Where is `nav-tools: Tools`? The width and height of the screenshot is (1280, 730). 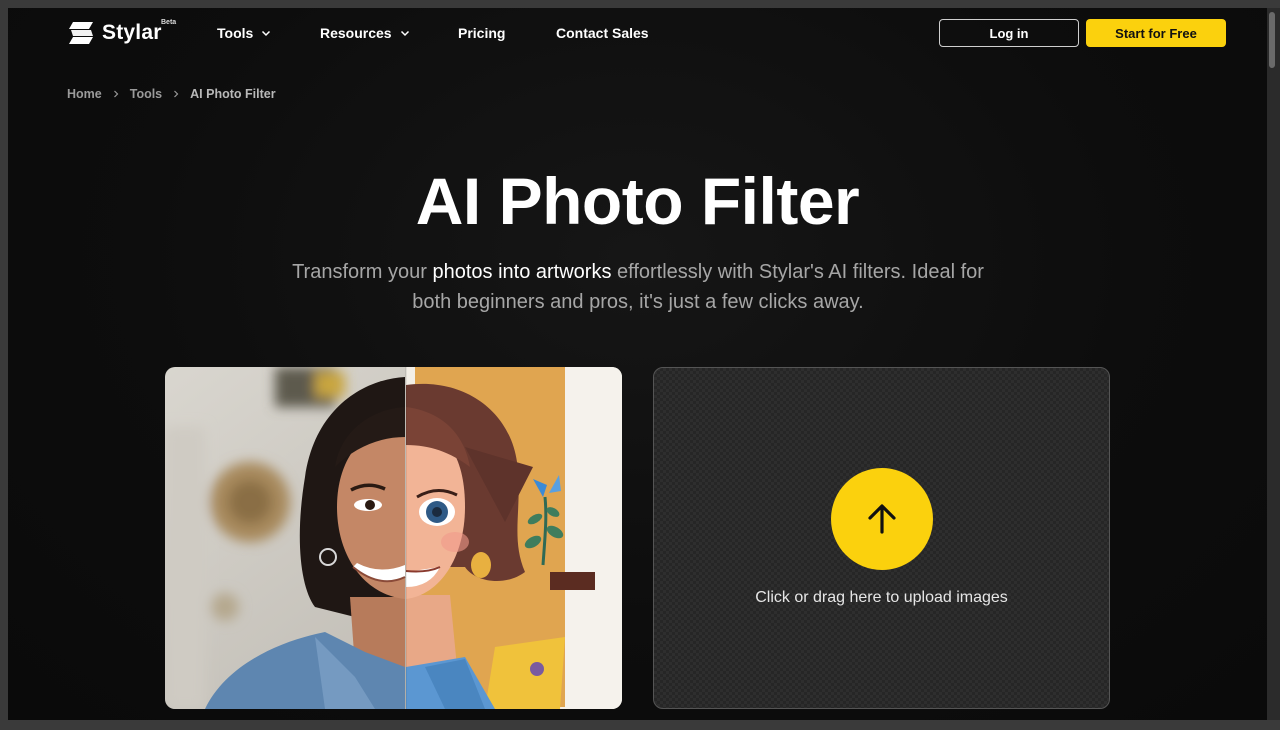 nav-tools: Tools is located at coordinates (244, 33).